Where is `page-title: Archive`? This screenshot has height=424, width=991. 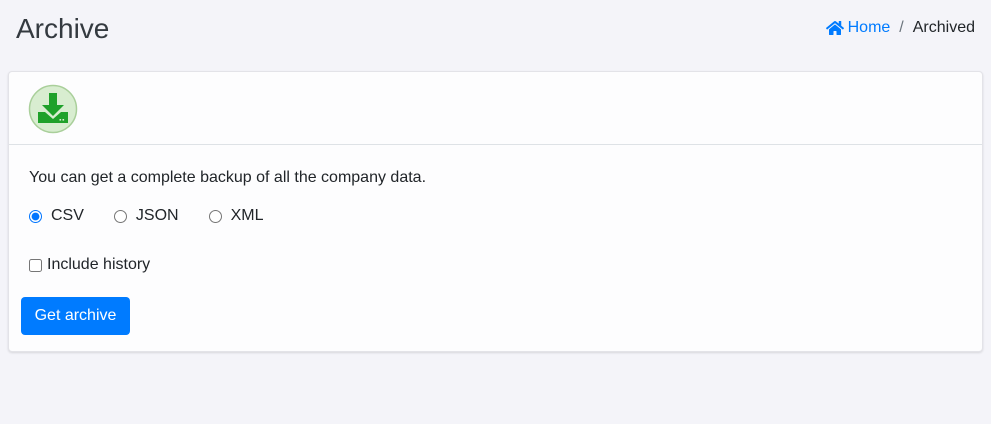 page-title: Archive is located at coordinates (63, 28).